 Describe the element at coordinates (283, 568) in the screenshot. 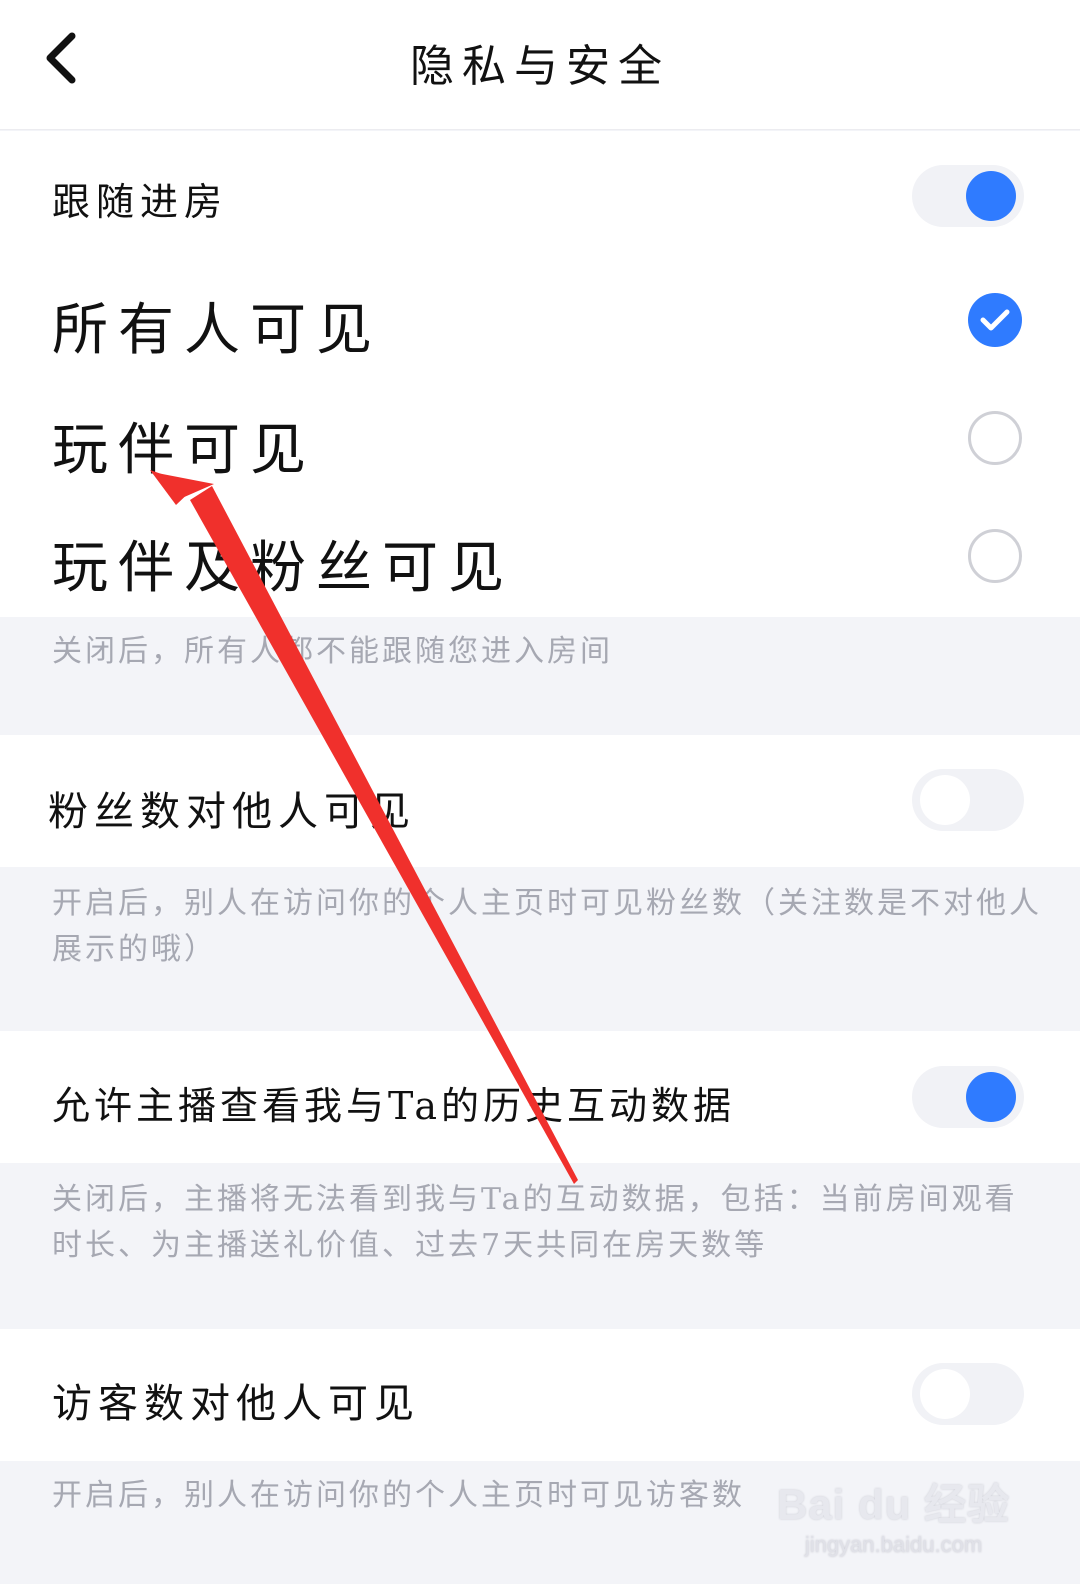

I see `option-playmates-fans-label: 玩伴及粉丝可见` at that location.